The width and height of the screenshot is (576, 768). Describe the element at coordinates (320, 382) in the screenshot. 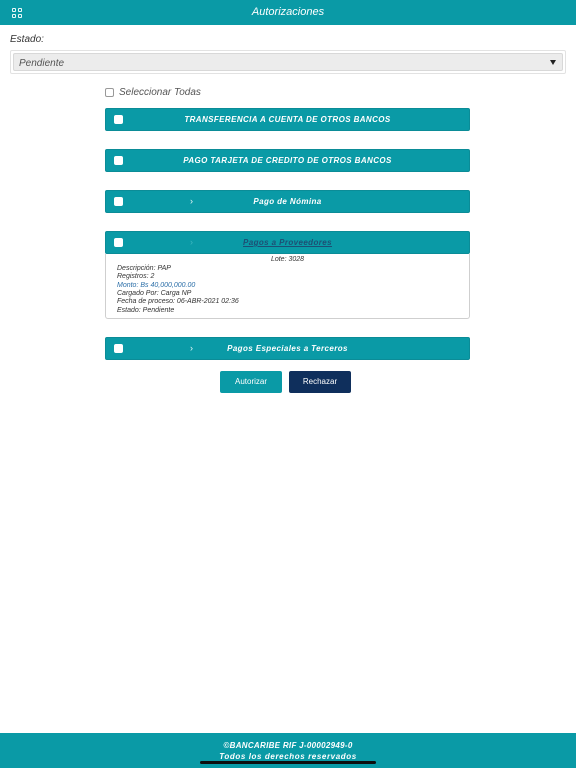

I see `reject-button: Rechazar` at that location.